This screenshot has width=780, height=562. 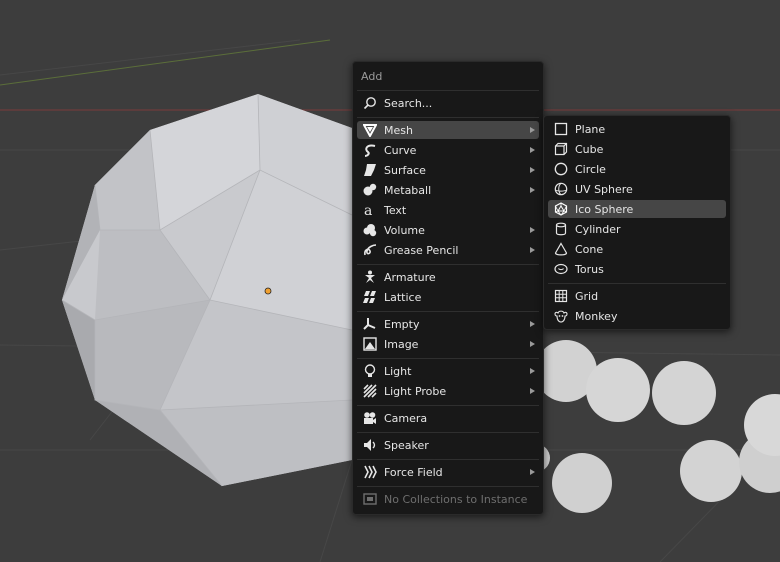 I want to click on cylinder-icon, so click(x=561, y=229).